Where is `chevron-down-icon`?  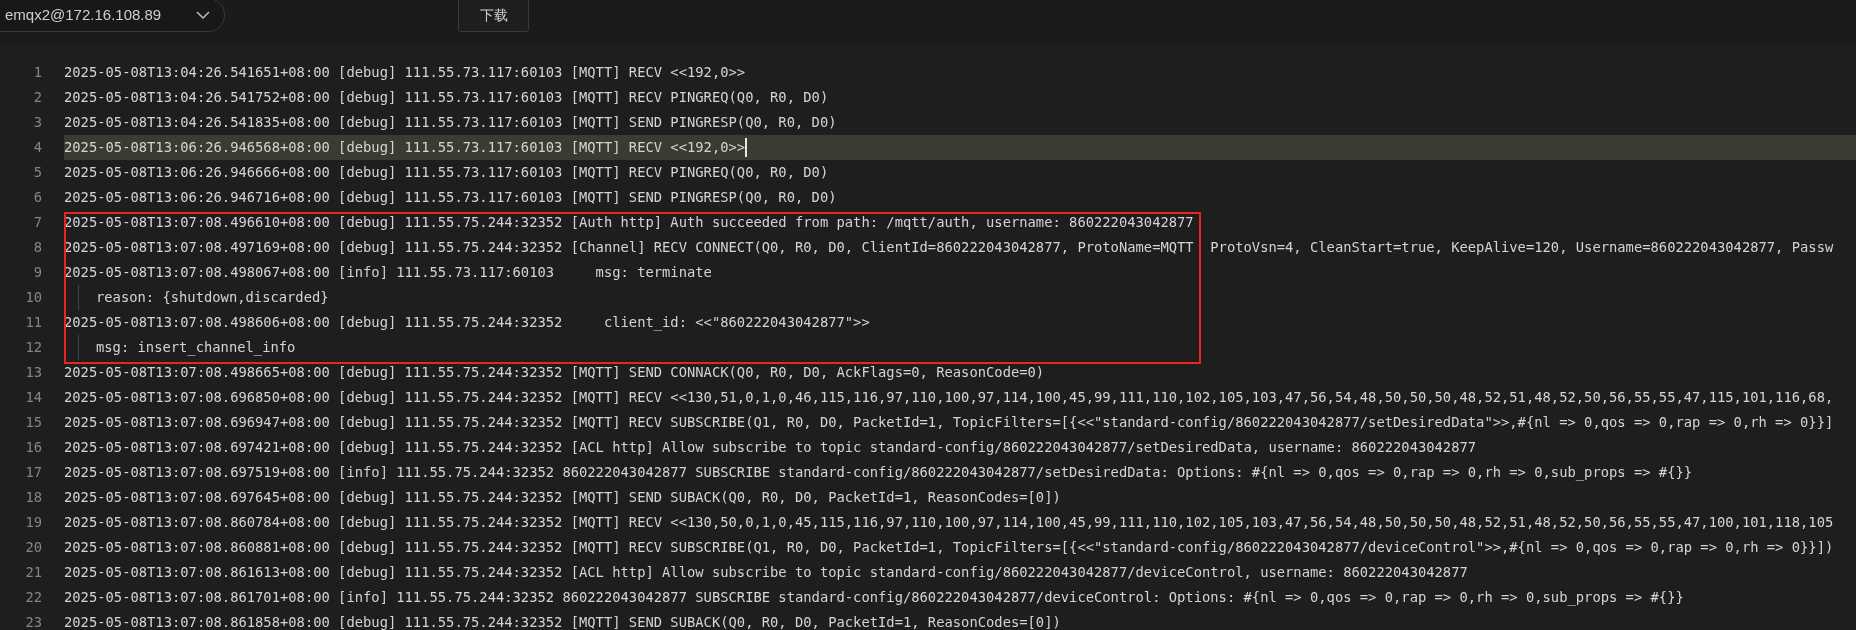
chevron-down-icon is located at coordinates (203, 15).